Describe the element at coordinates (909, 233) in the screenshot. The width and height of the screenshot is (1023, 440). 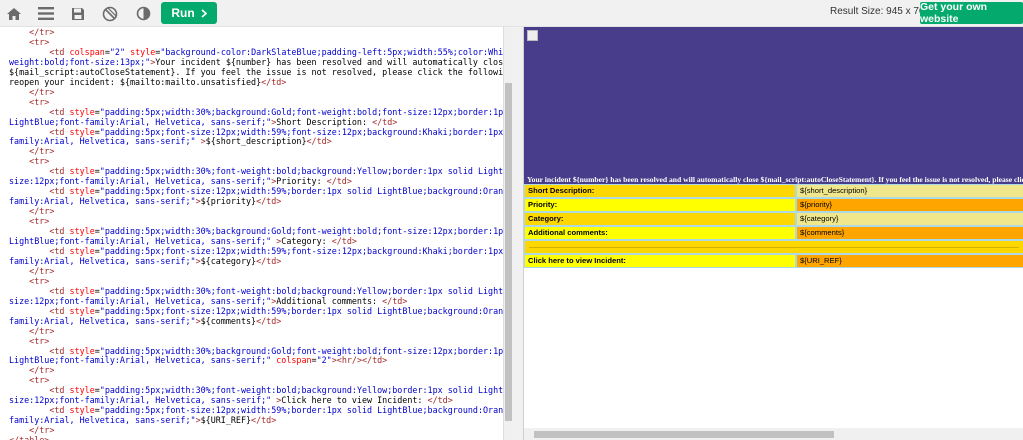
I see `comments-value: ${comments}` at that location.